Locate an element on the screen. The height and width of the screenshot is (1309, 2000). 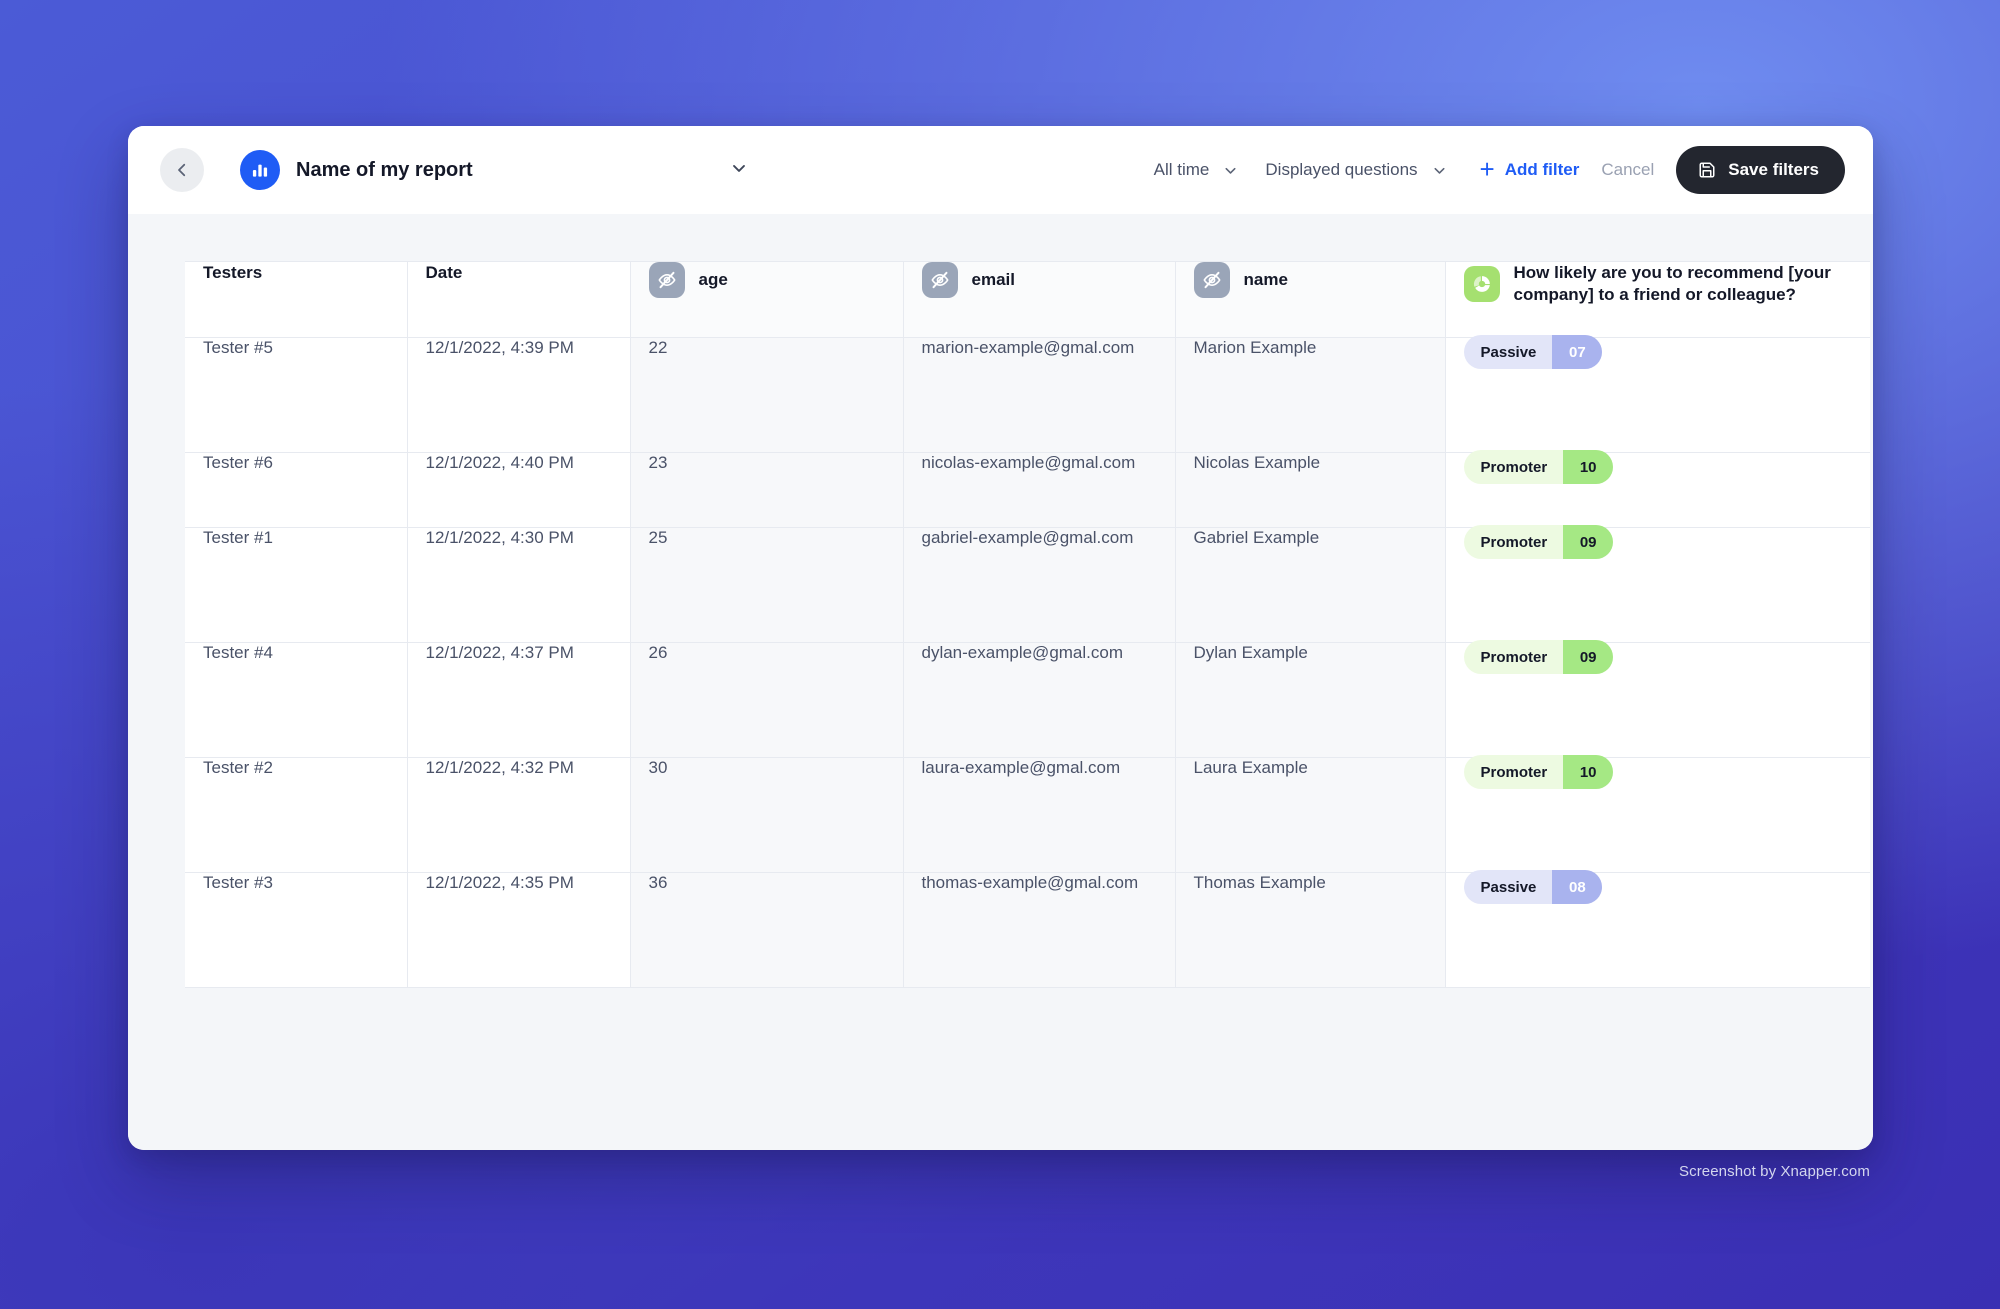
column-header-label: name is located at coordinates (1265, 280).